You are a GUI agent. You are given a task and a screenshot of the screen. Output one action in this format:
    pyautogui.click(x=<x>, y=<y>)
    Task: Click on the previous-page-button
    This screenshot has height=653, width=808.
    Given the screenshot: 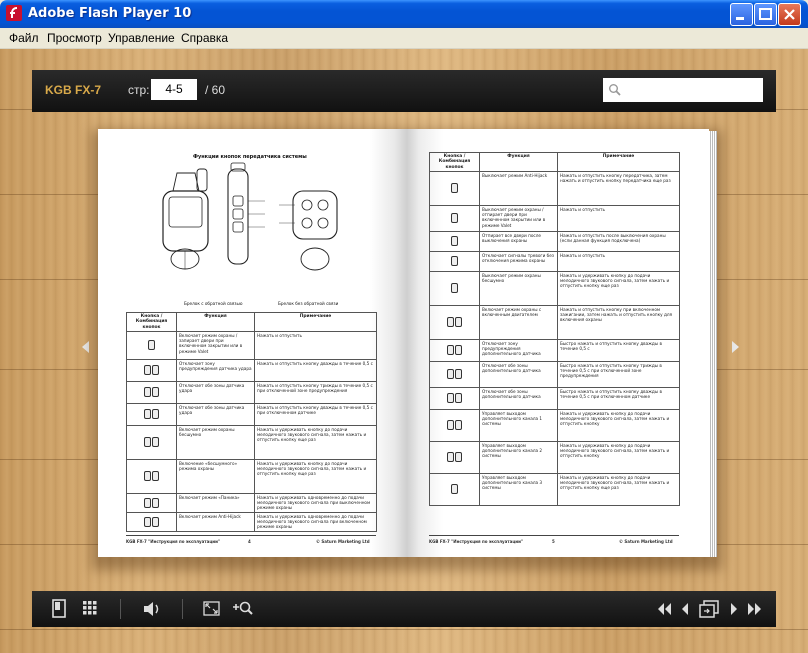 What is the action you would take?
    pyautogui.click(x=685, y=609)
    